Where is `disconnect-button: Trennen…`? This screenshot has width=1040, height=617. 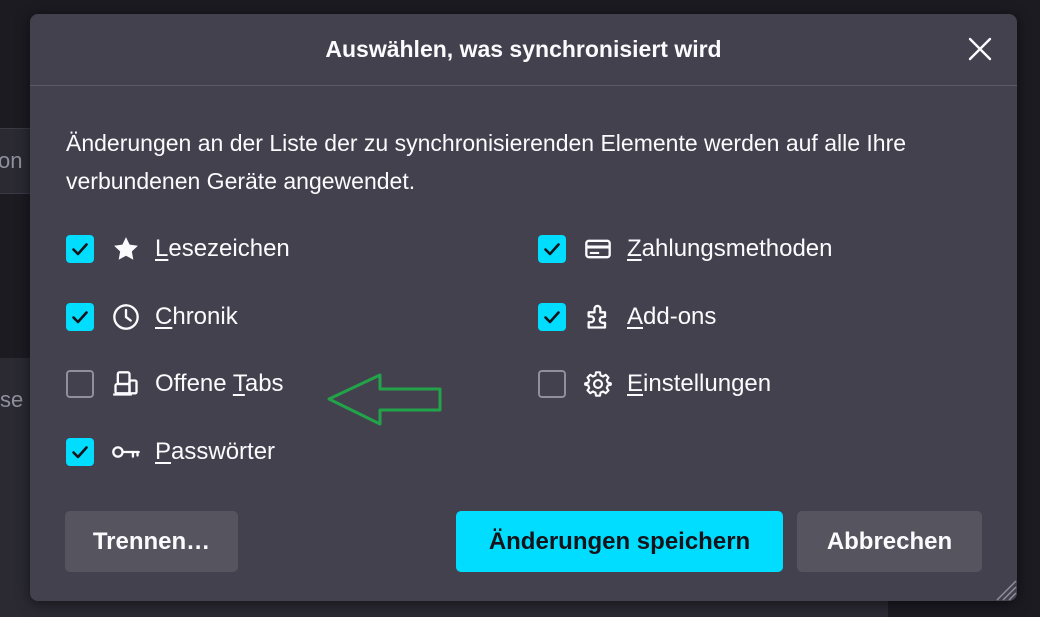
disconnect-button: Trennen… is located at coordinates (151, 541).